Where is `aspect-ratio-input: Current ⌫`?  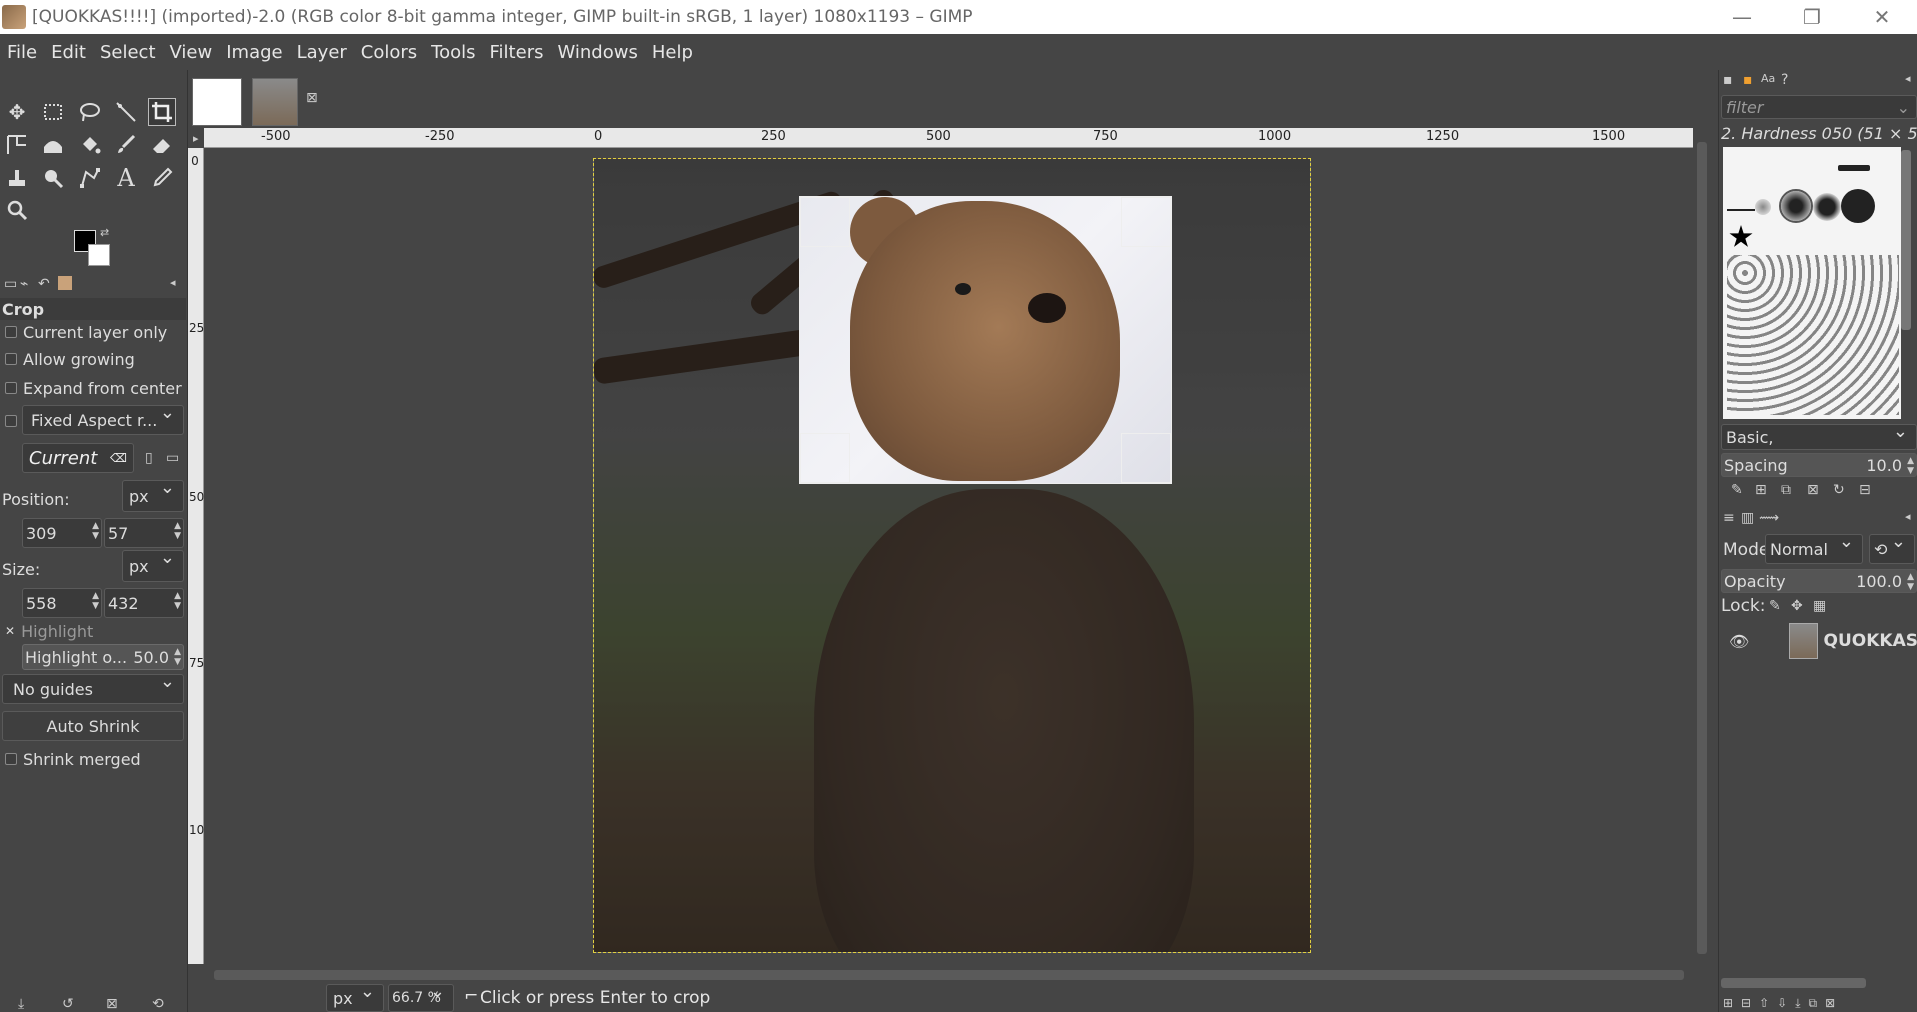 aspect-ratio-input: Current ⌫ is located at coordinates (78, 458).